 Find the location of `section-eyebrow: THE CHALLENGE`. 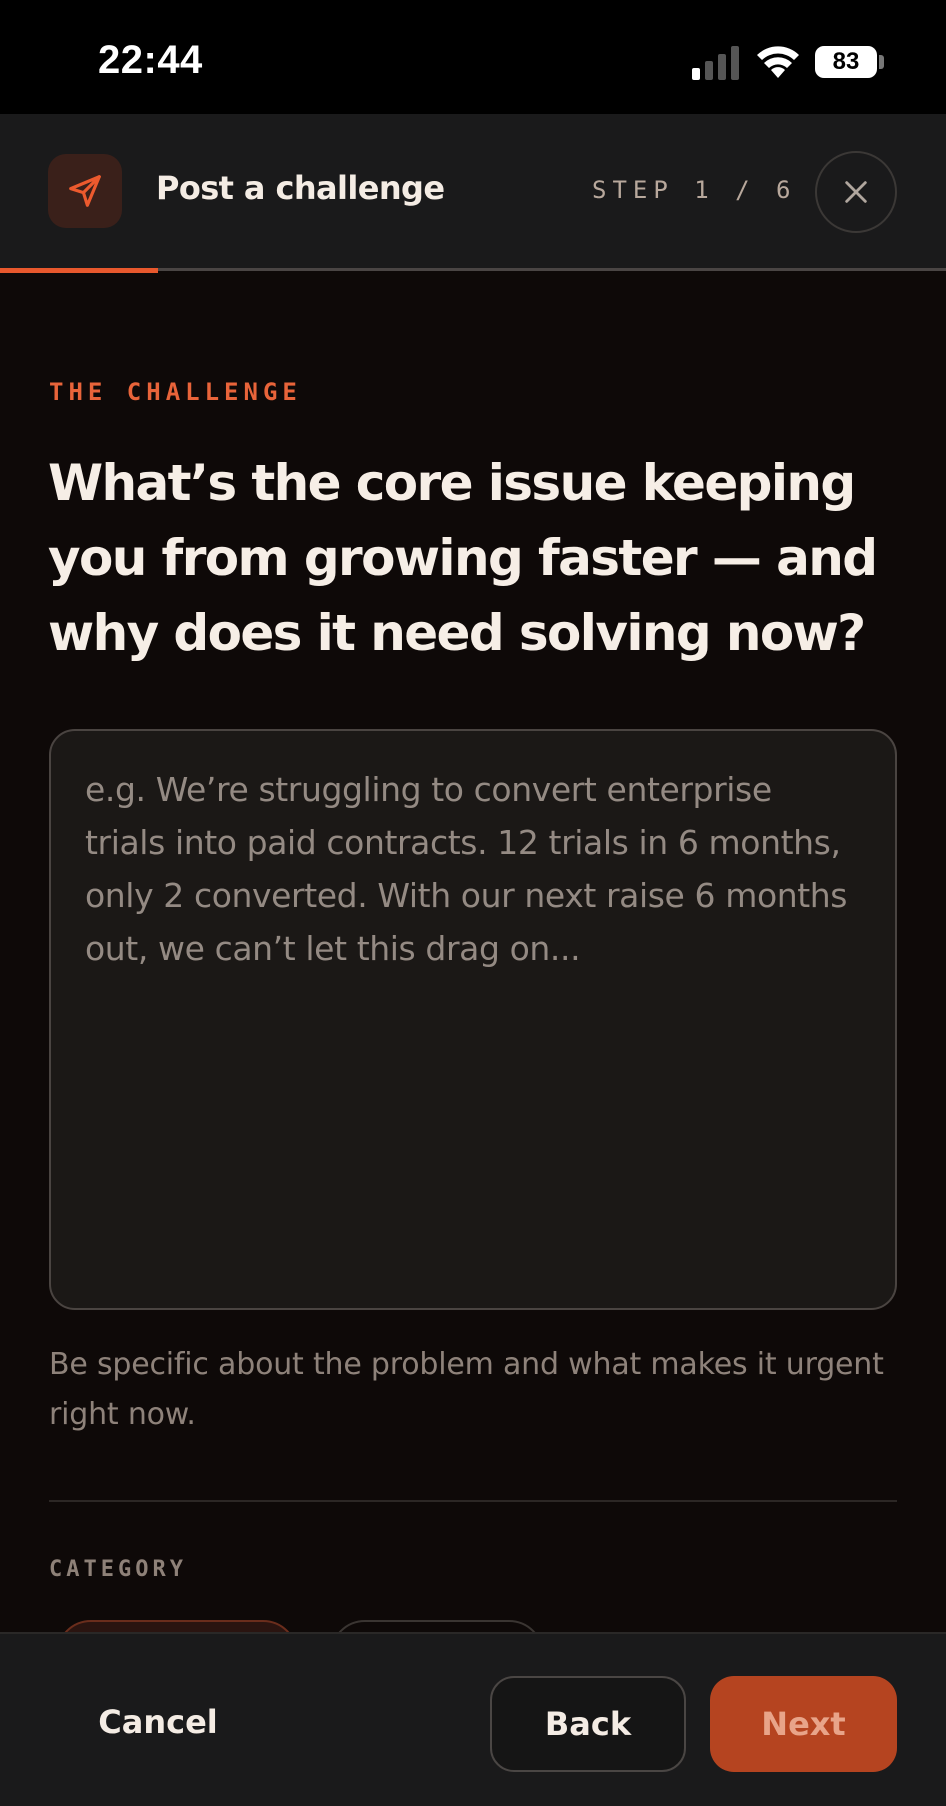

section-eyebrow: THE CHALLENGE is located at coordinates (175, 392).